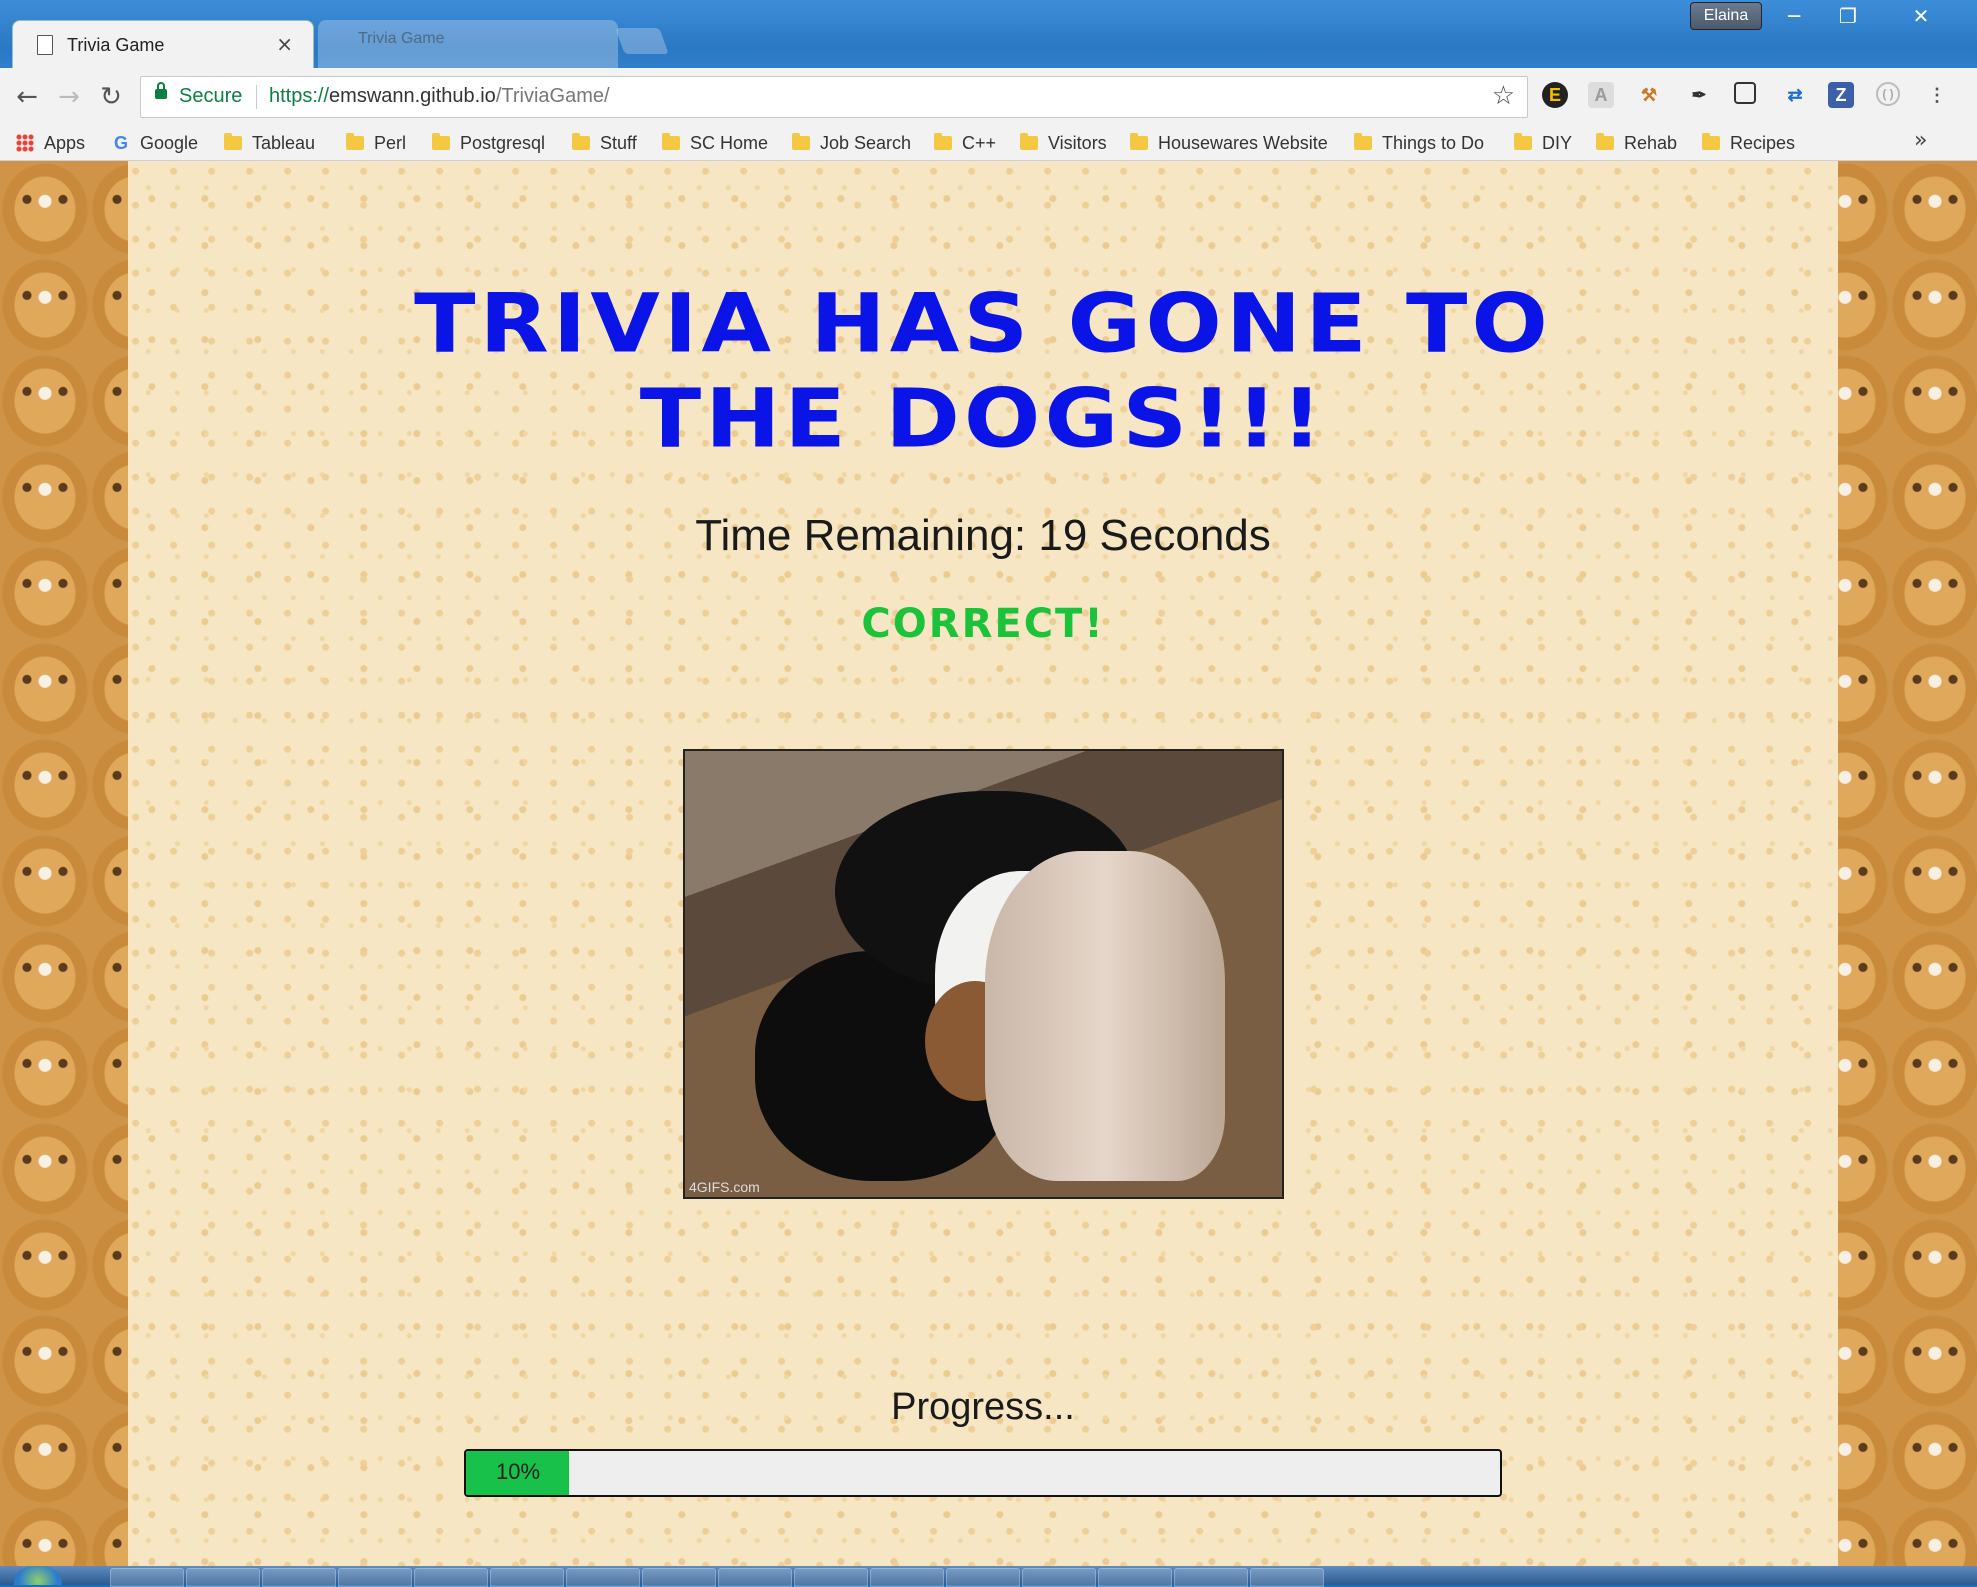 This screenshot has height=1587, width=1977. I want to click on back-button: ←, so click(27, 97).